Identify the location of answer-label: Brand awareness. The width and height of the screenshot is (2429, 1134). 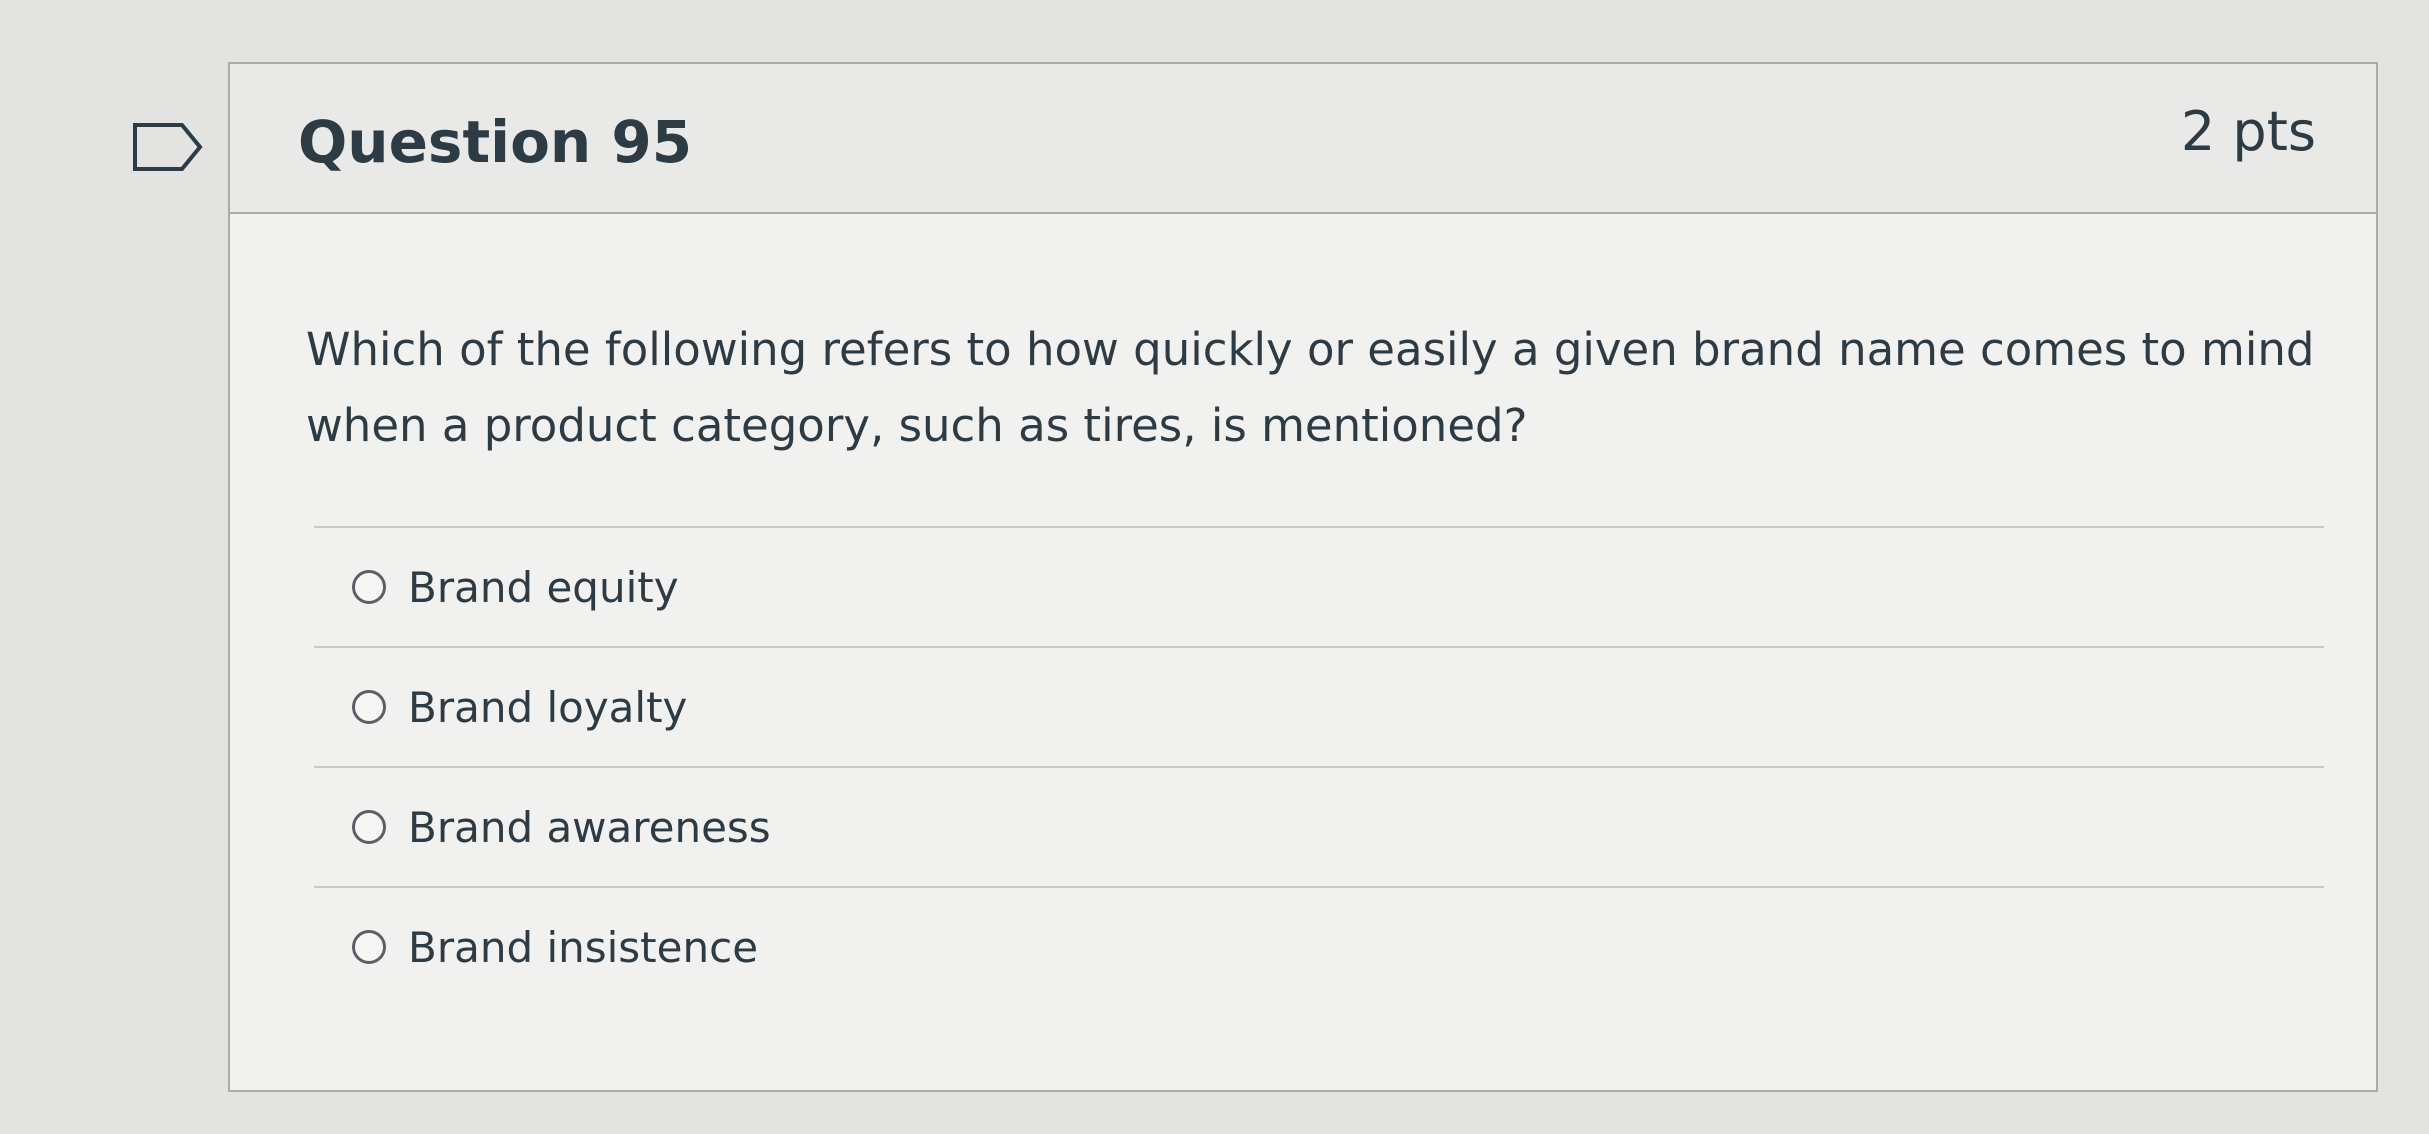
(589, 827).